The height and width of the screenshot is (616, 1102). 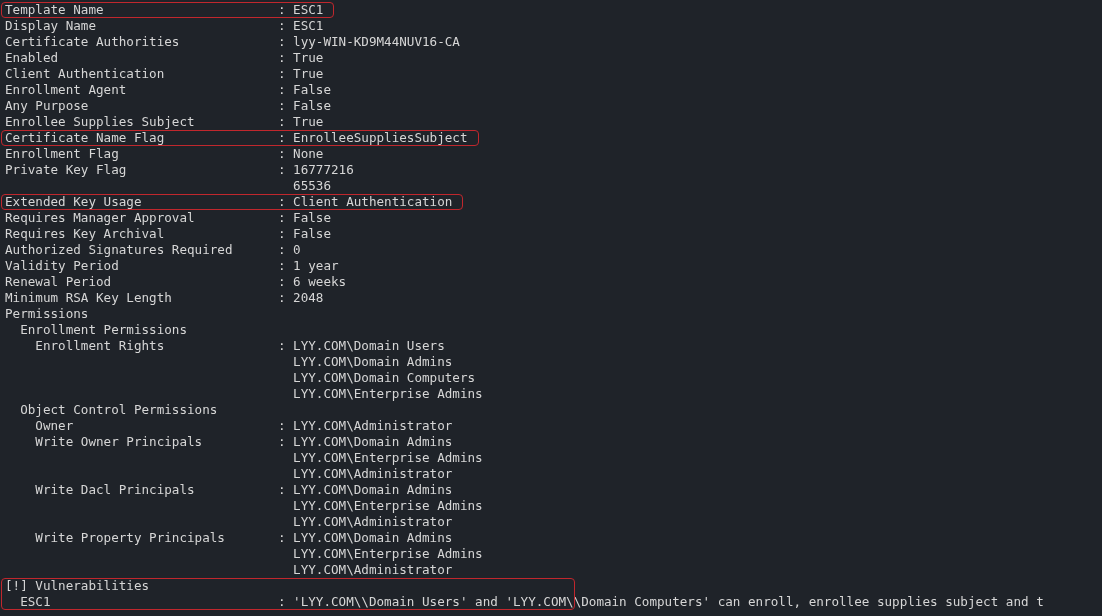 I want to click on field-value: Client Authentication, so click(x=373, y=202).